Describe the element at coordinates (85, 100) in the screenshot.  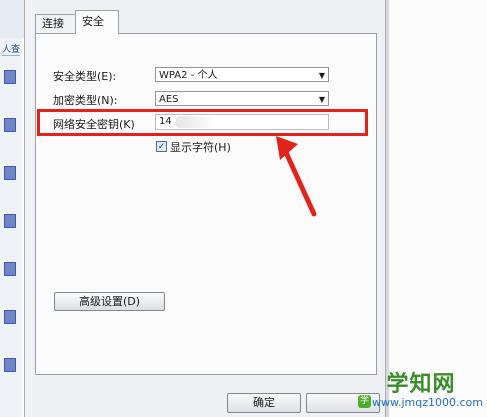
I see `encryption-type-label: 加密类型(N):` at that location.